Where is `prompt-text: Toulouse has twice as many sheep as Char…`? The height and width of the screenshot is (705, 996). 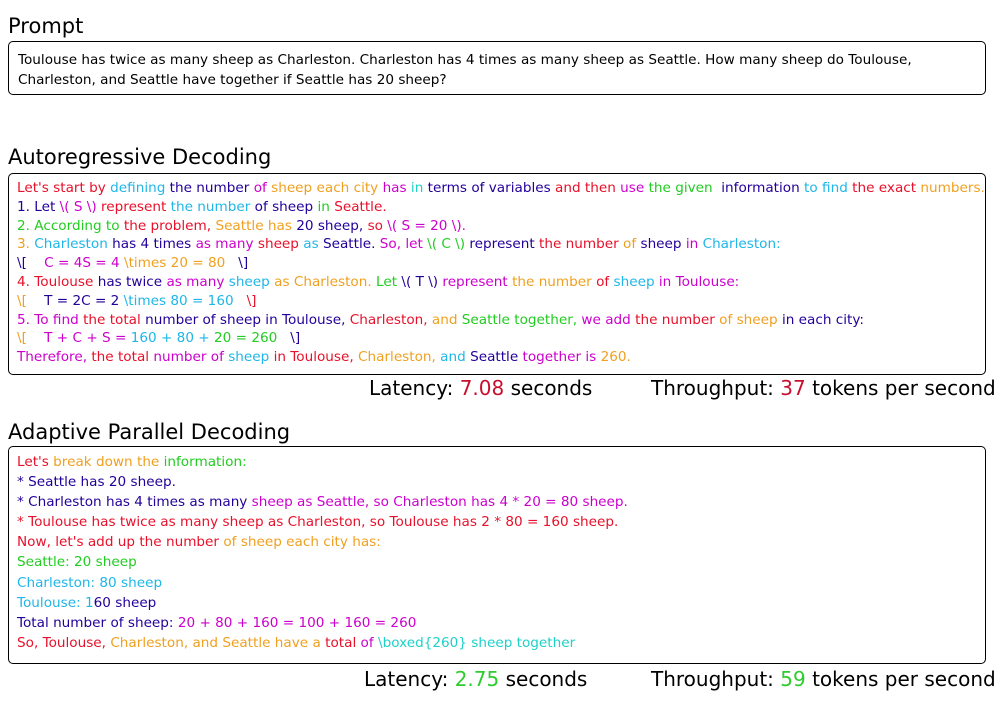 prompt-text: Toulouse has twice as many sheep as Char… is located at coordinates (465, 70).